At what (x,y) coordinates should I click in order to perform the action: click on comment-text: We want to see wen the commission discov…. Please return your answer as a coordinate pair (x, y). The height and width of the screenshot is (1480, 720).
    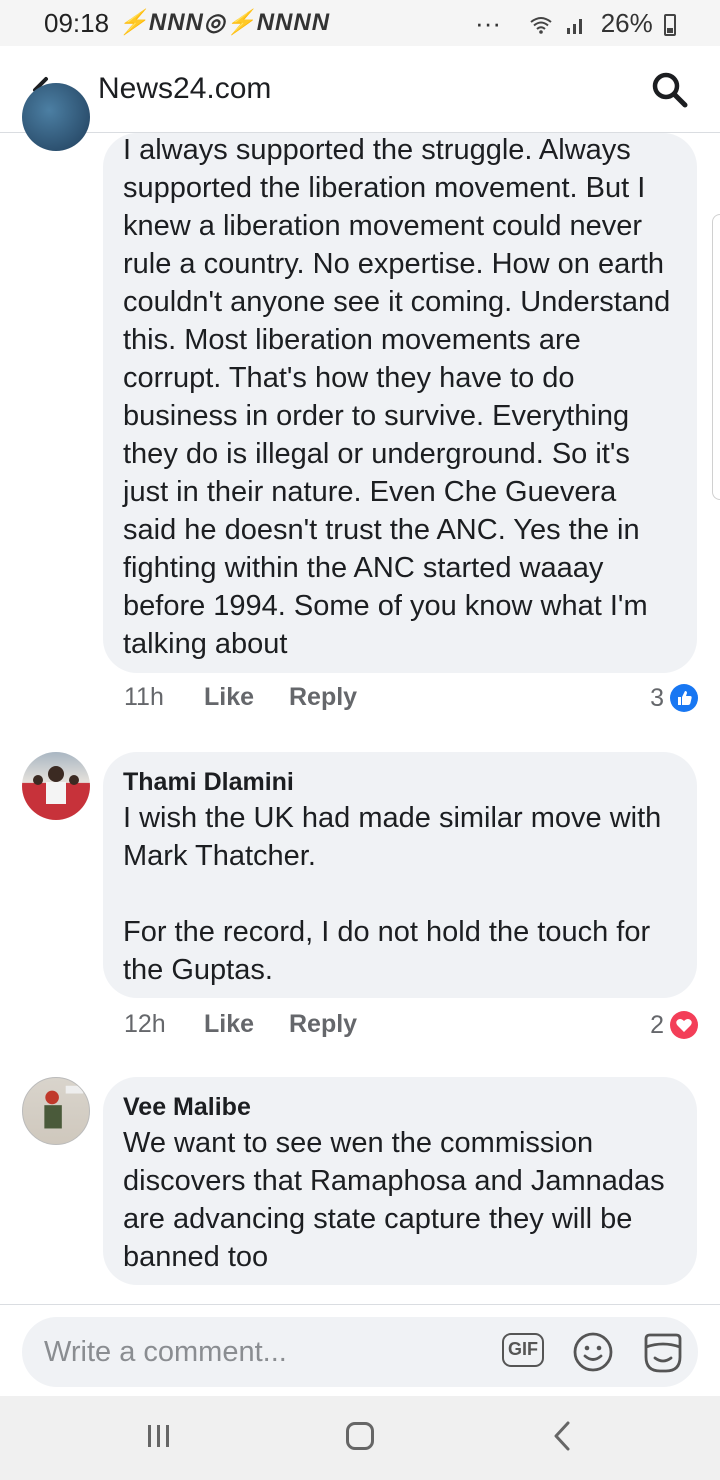
    Looking at the image, I should click on (394, 1200).